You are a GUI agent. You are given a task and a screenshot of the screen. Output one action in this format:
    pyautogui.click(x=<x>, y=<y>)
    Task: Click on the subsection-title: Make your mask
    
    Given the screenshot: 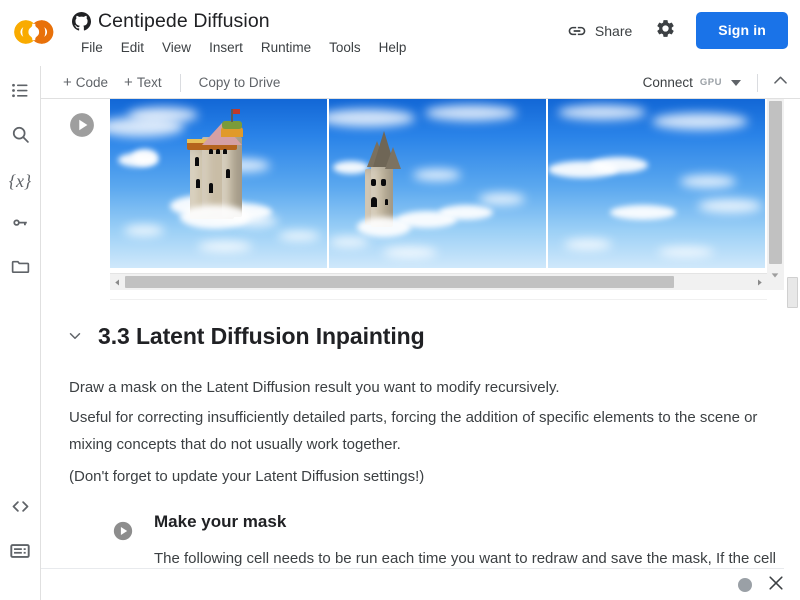 What is the action you would take?
    pyautogui.click(x=220, y=521)
    